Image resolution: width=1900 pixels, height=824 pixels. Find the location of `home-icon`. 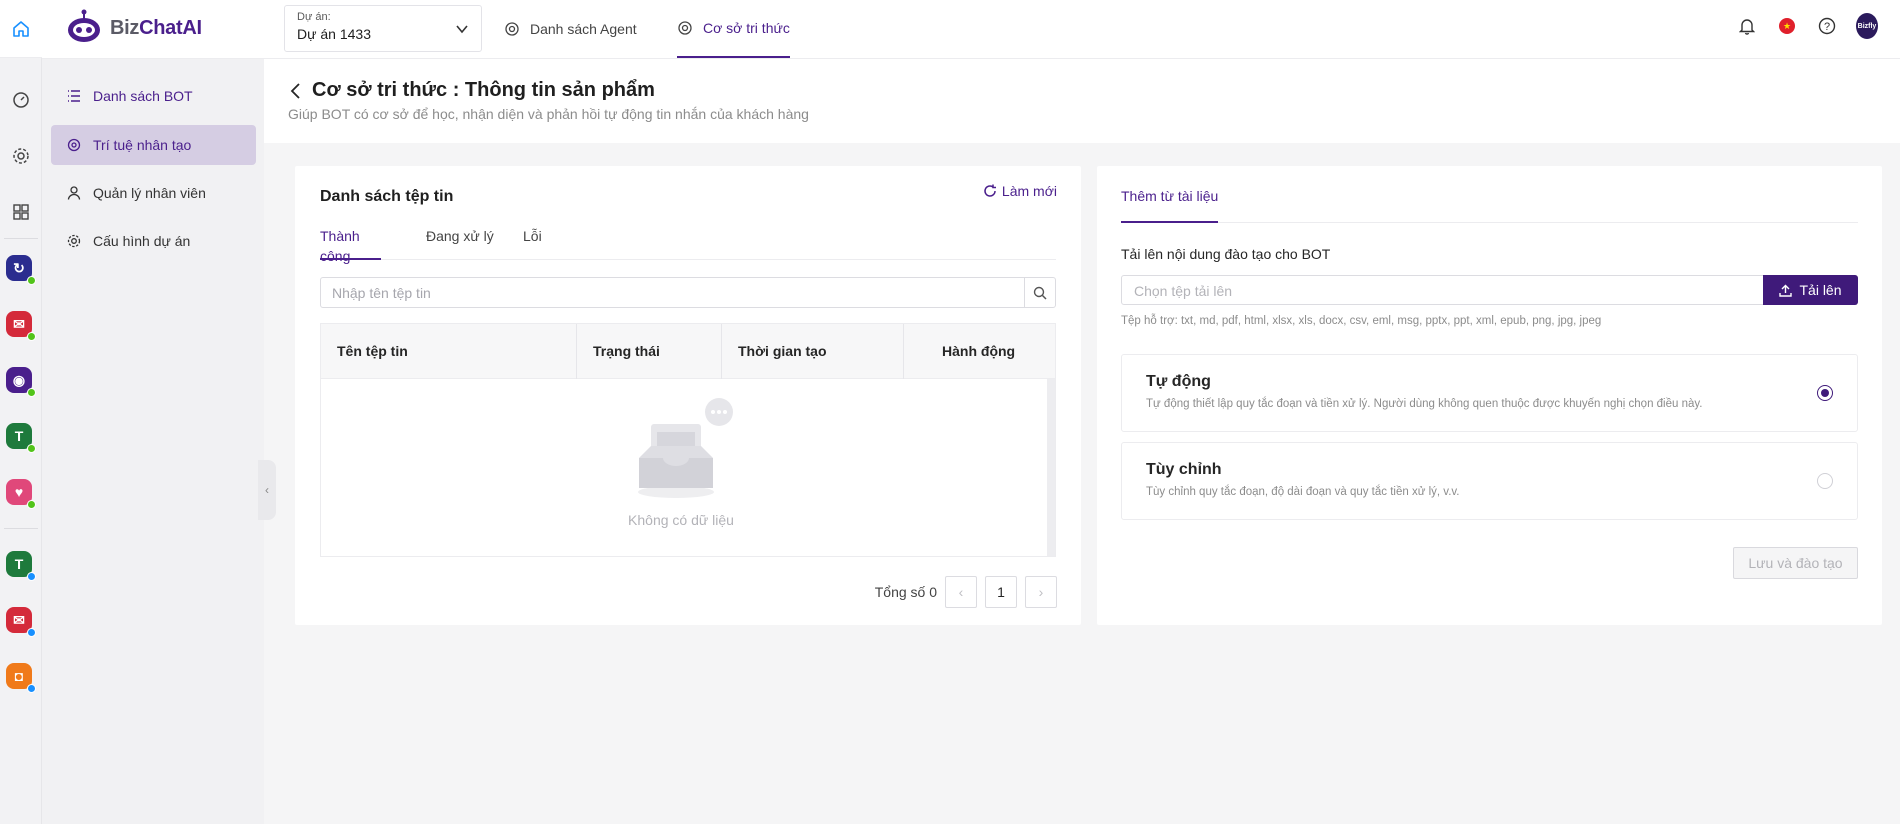

home-icon is located at coordinates (21, 28).